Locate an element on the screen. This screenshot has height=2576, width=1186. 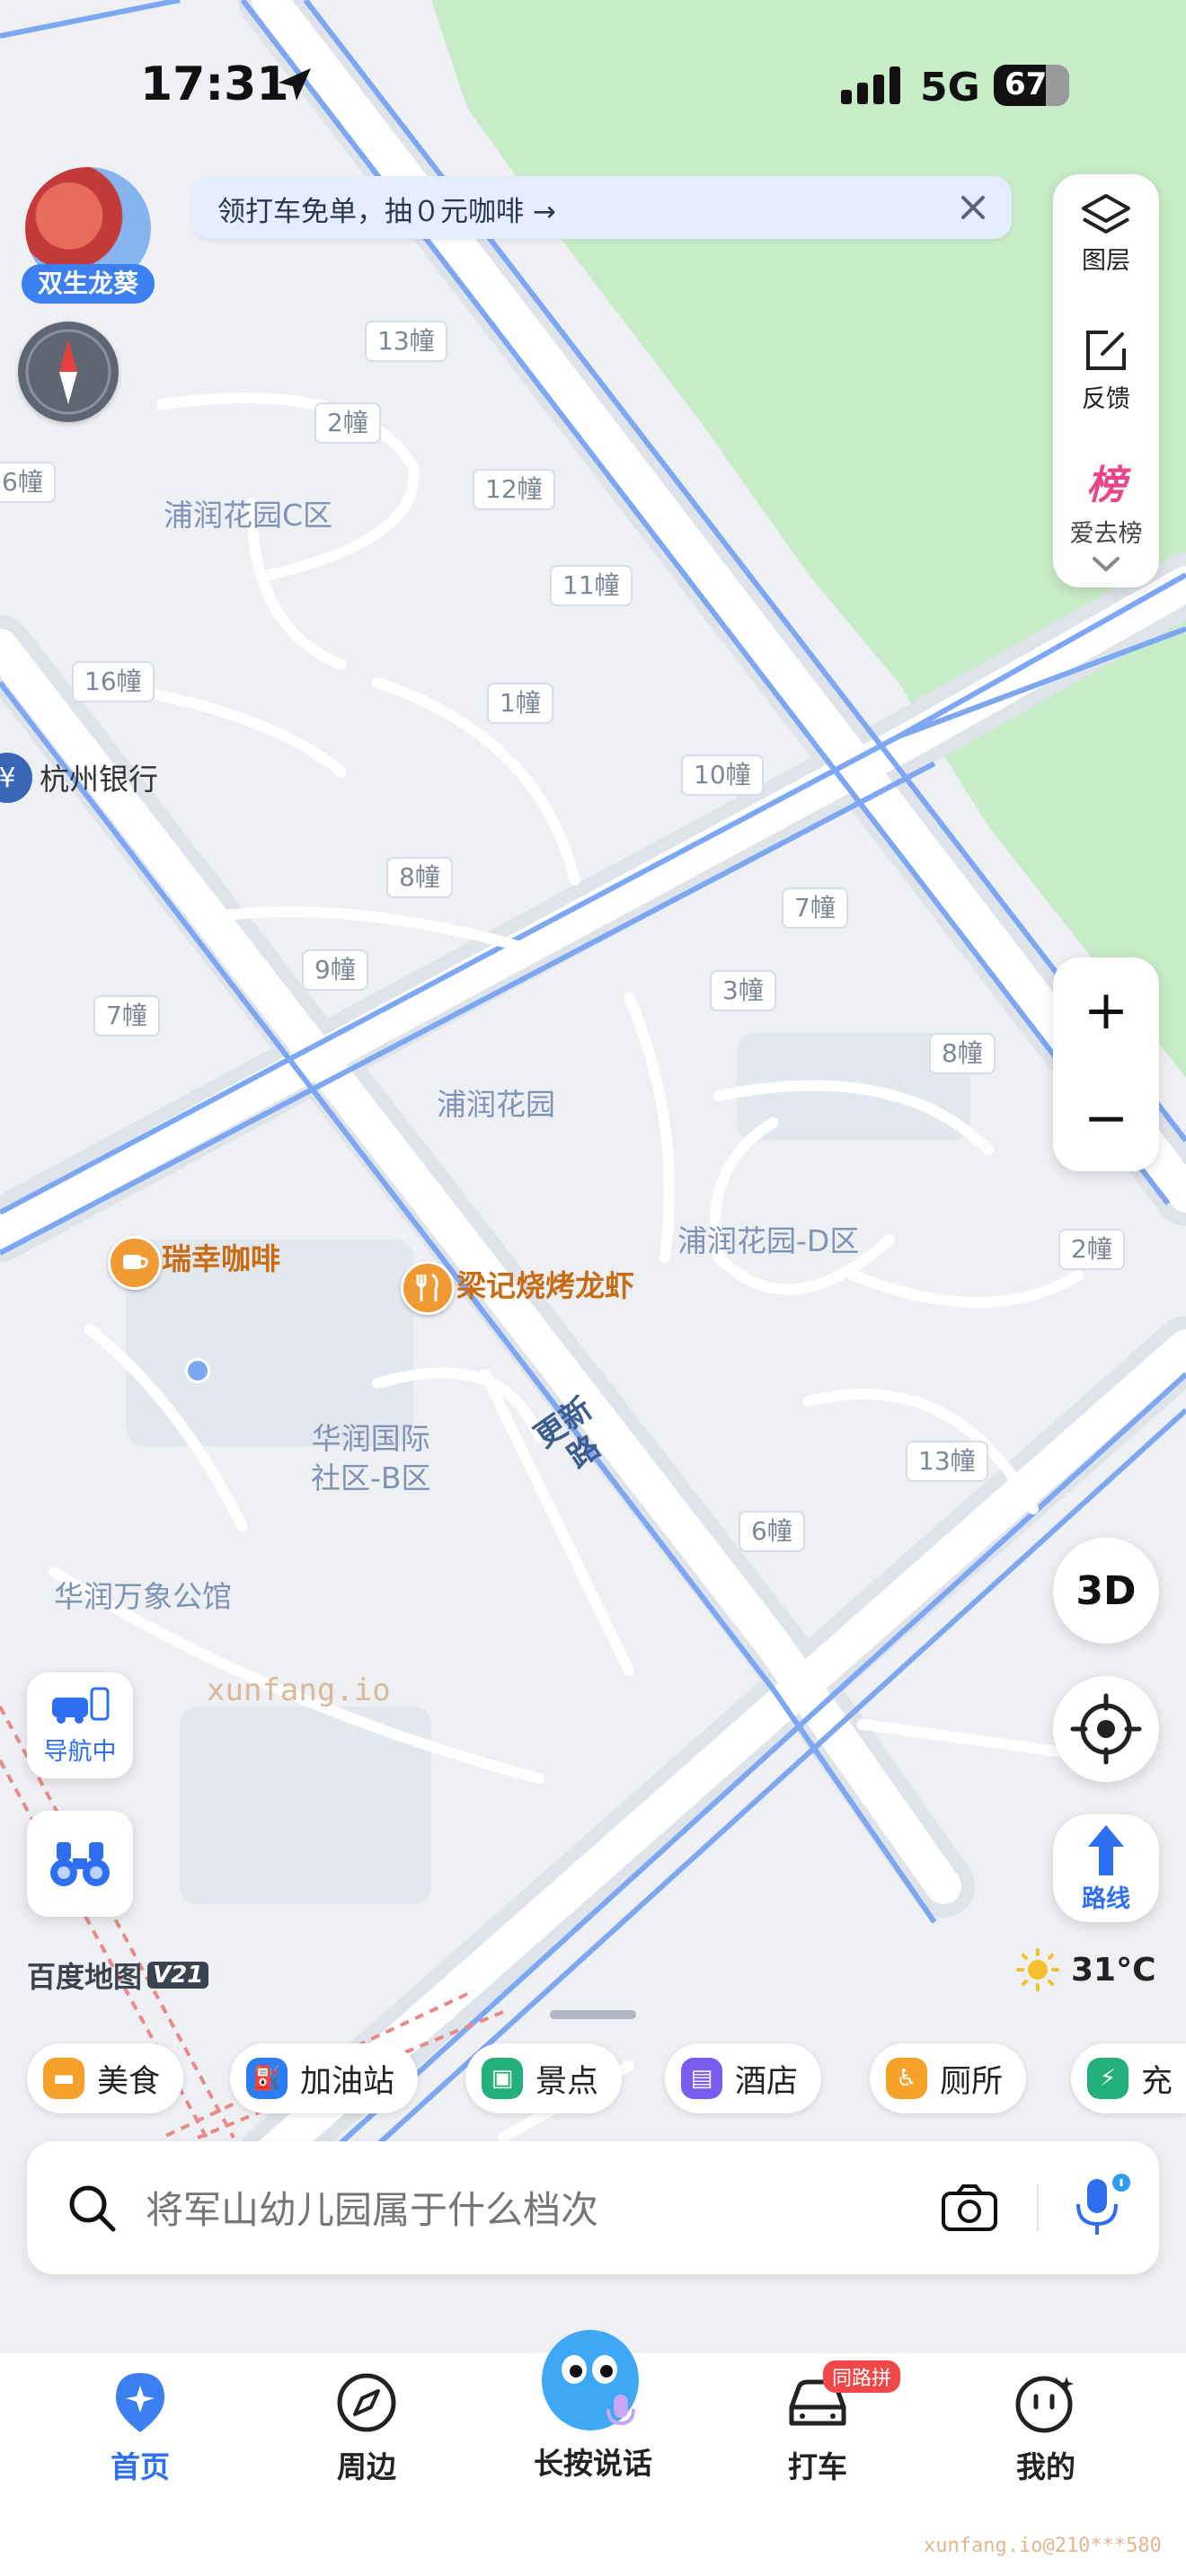
building-label: 16幢 is located at coordinates (113, 681).